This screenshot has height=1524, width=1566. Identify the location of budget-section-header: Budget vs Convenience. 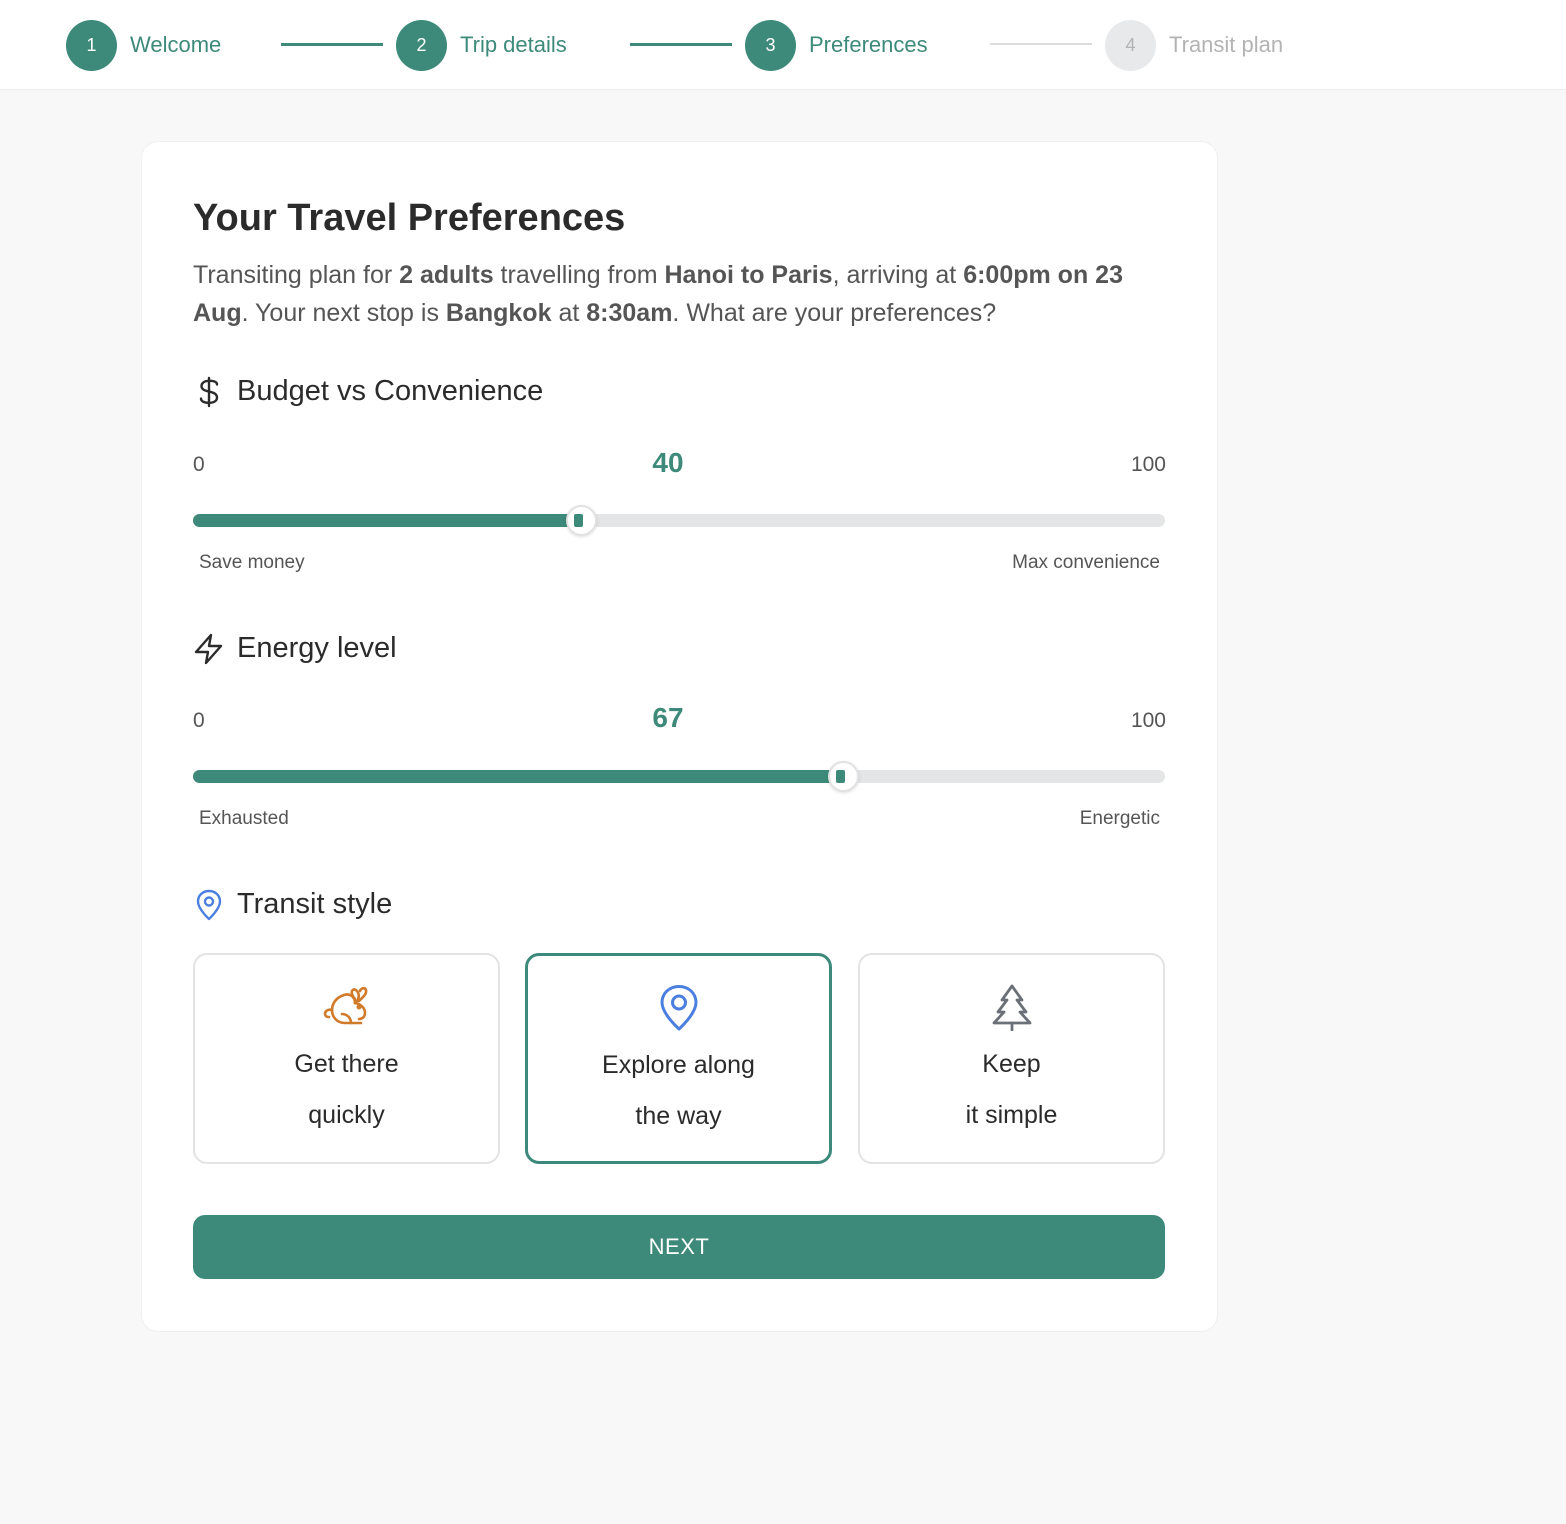
(368, 391).